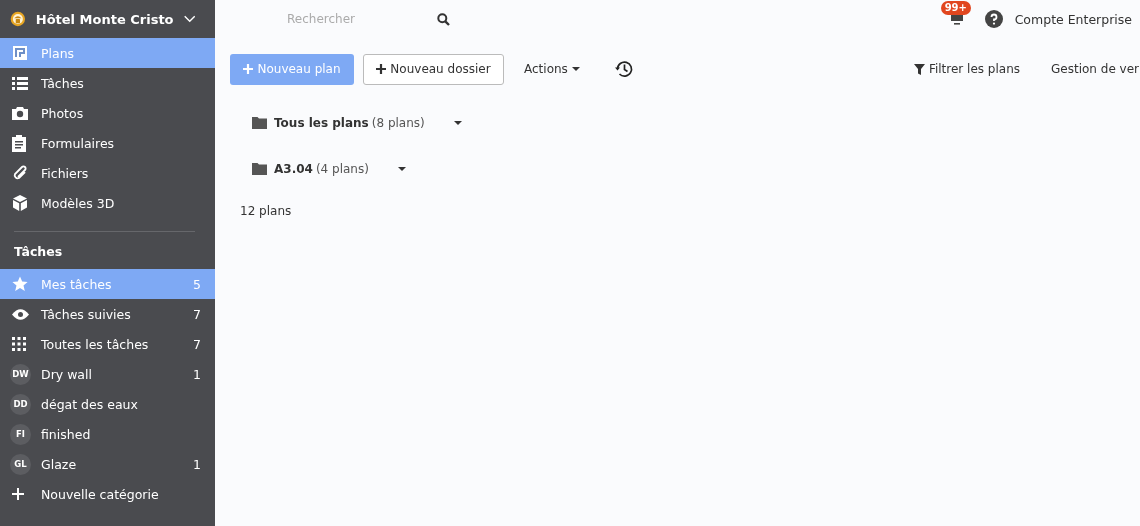 The width and height of the screenshot is (1140, 526). I want to click on folder-item: A3.04 (4 plans), so click(696, 169).